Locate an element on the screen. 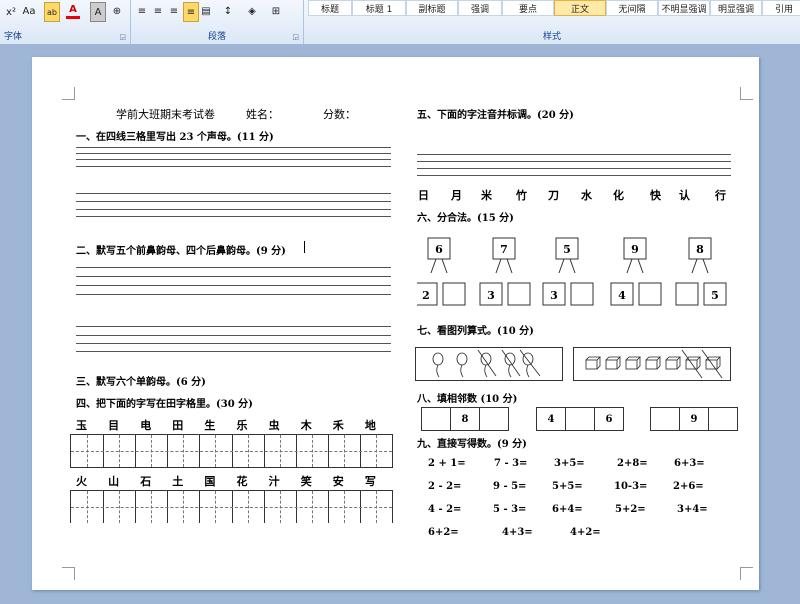 Image resolution: width=800 pixels, height=604 pixels. style-6: 无间隔 is located at coordinates (632, 8).